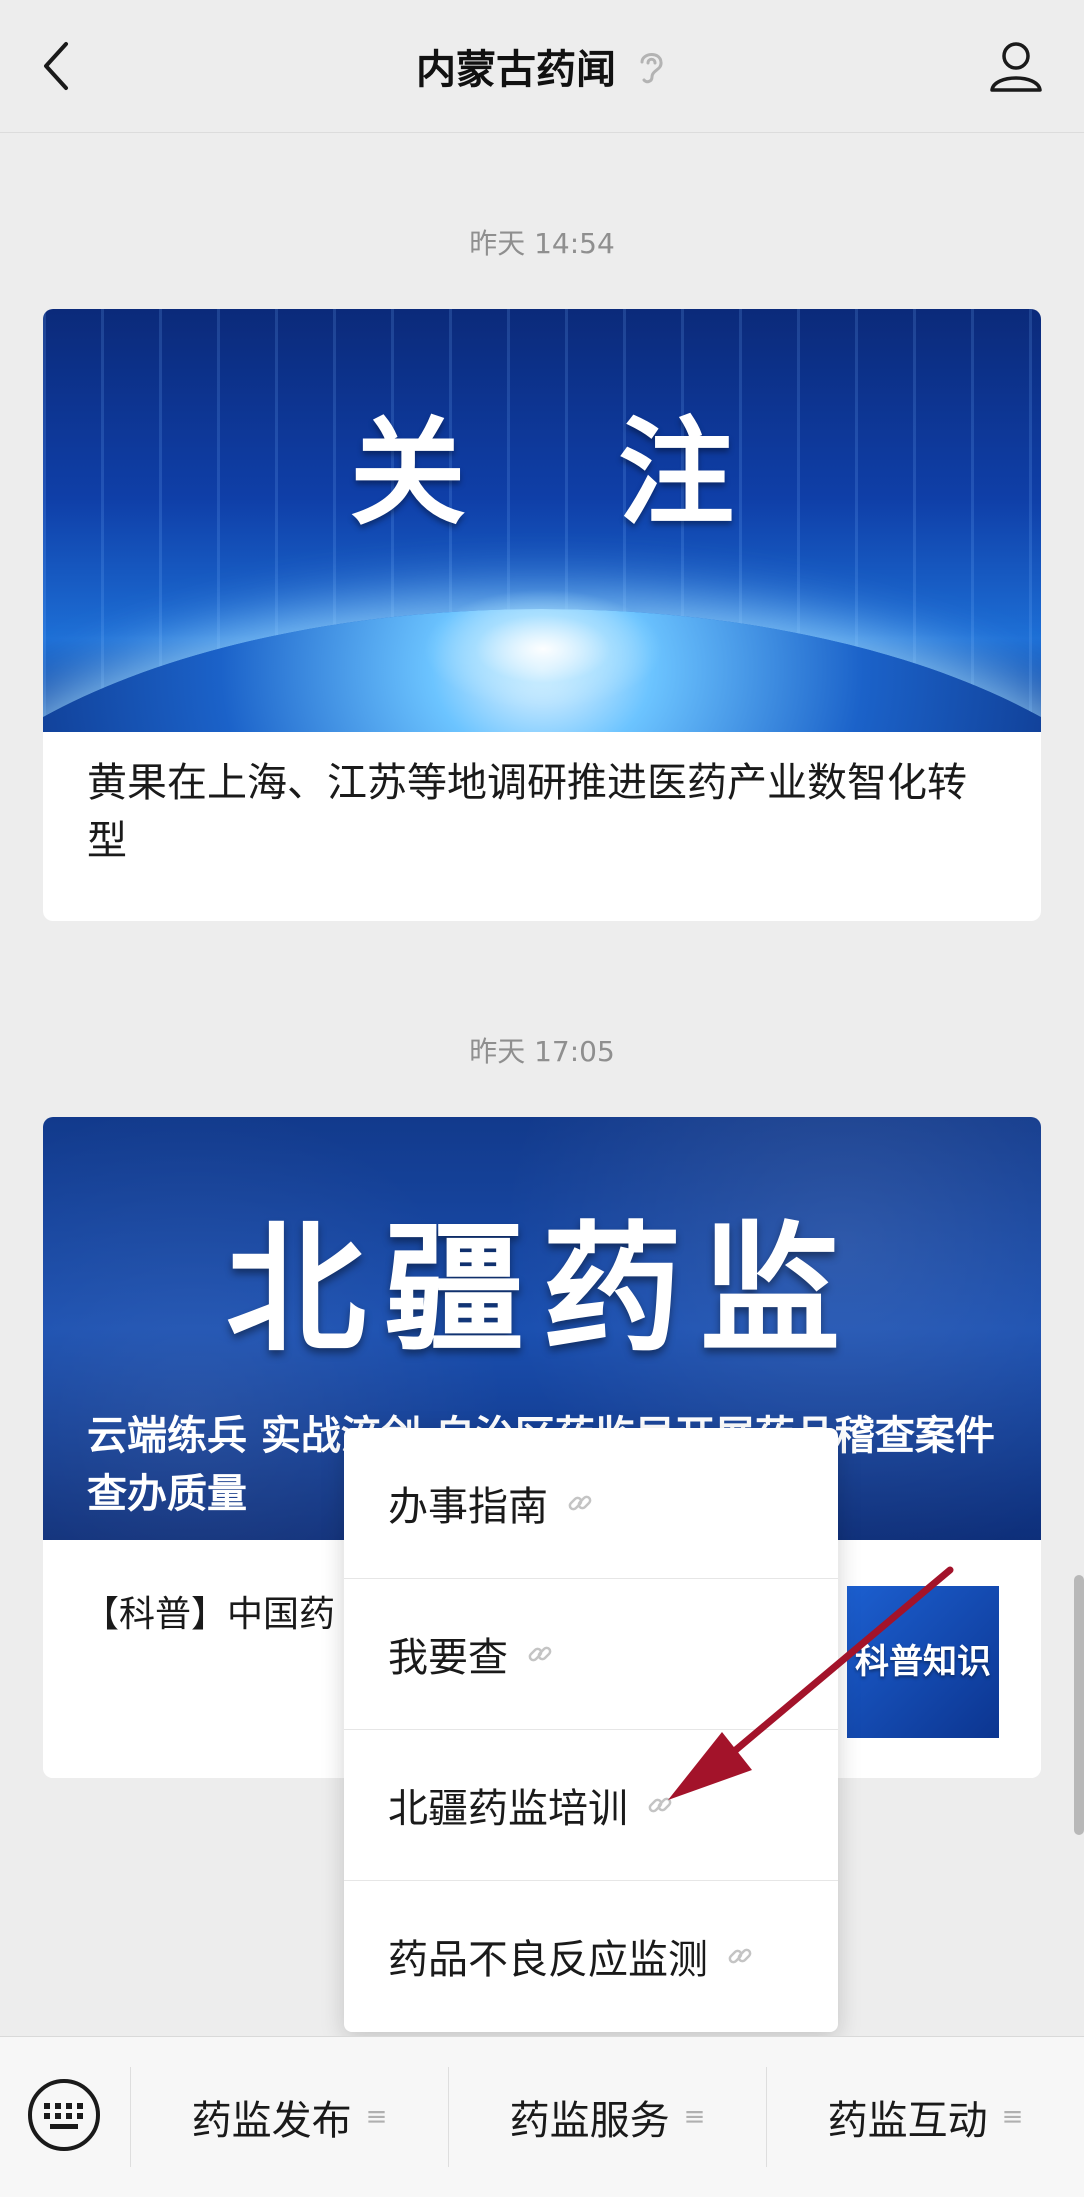 The width and height of the screenshot is (1084, 2197). I want to click on keyboard-toggle-button, so click(64, 2115).